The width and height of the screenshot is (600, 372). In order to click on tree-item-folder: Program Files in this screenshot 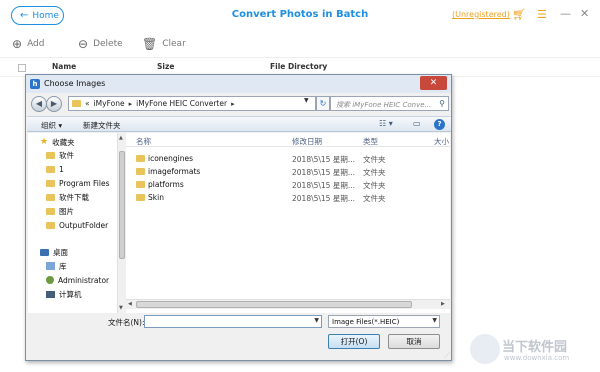, I will do `click(78, 183)`.